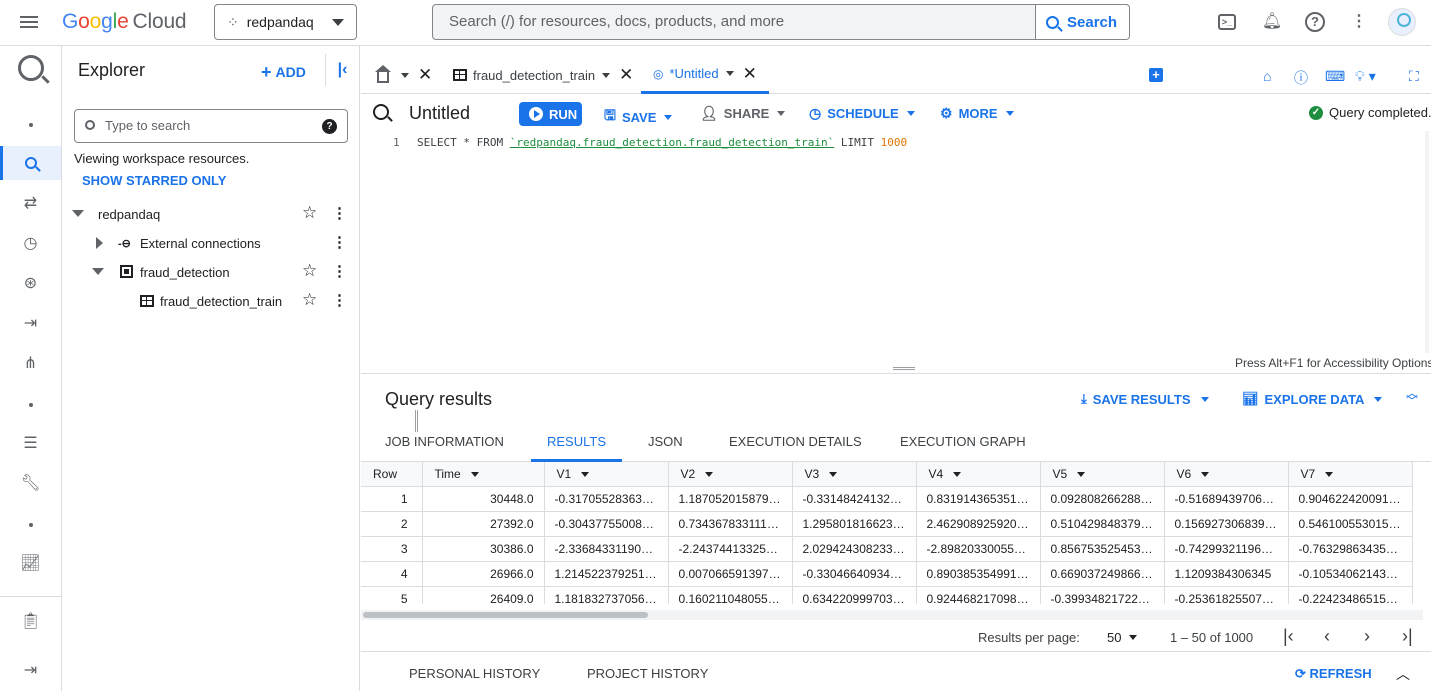 The height and width of the screenshot is (691, 1431). What do you see at coordinates (1335, 76) in the screenshot?
I see `keyboard-icon: ⌨` at bounding box center [1335, 76].